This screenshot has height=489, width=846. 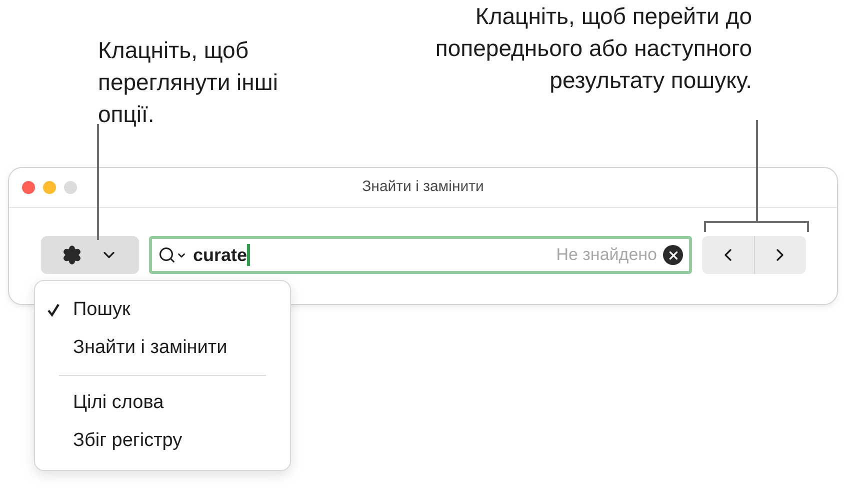 What do you see at coordinates (162, 348) in the screenshot?
I see `menu-item: Знайти і замінити` at bounding box center [162, 348].